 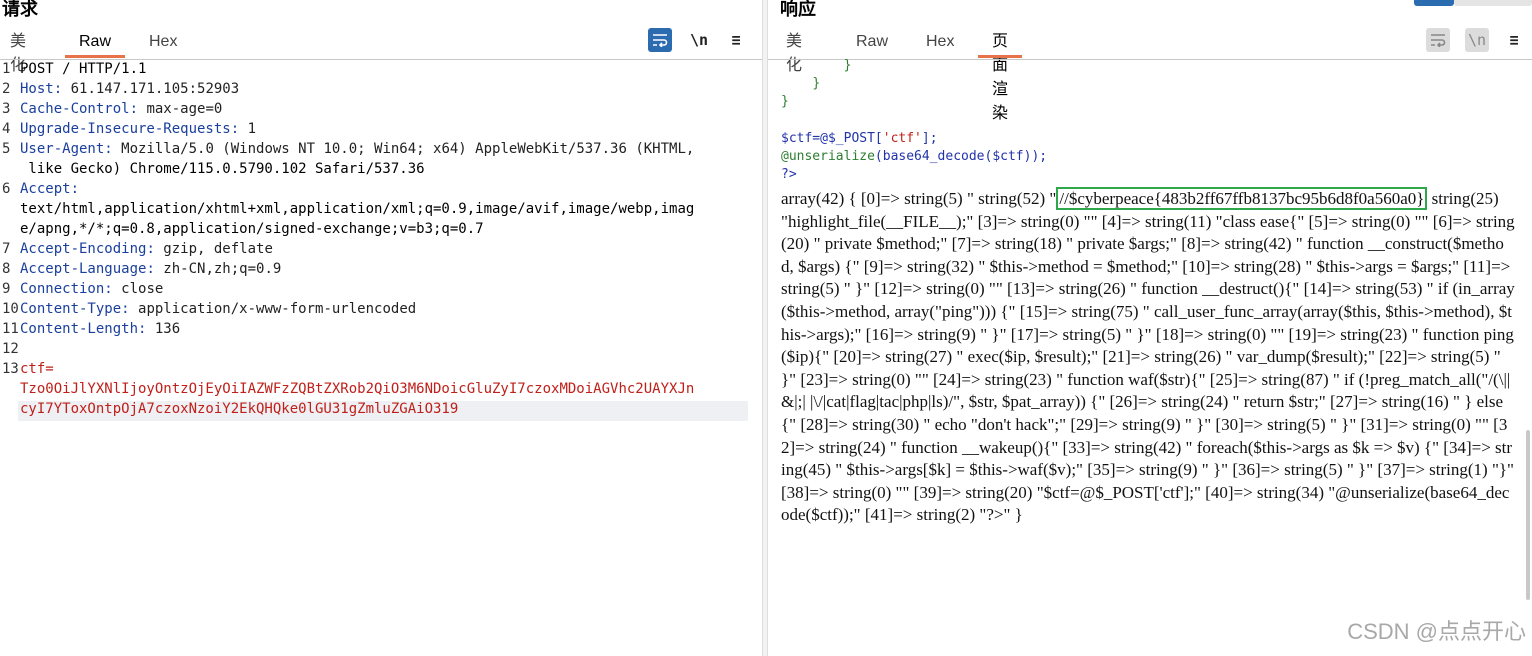 I want to click on header-value: max-age=0, so click(x=180, y=109).